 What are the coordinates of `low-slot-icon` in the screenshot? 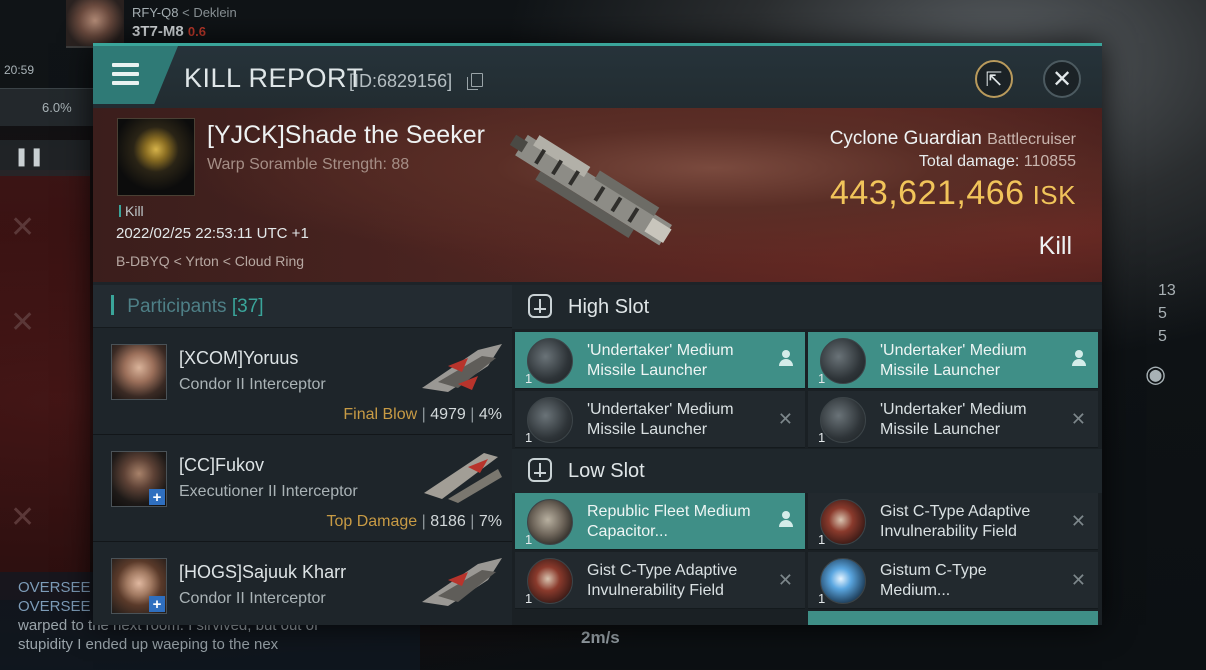 It's located at (540, 470).